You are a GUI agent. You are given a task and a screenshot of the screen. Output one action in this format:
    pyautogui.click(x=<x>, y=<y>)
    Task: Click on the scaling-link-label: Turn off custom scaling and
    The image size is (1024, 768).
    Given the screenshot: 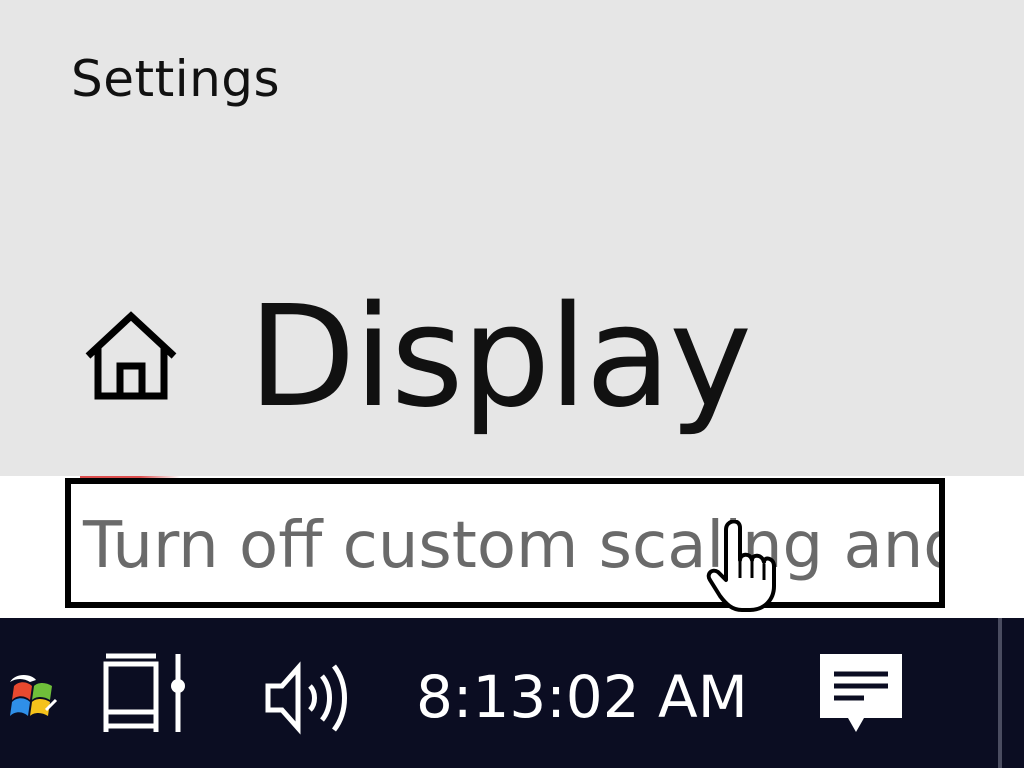 What is the action you would take?
    pyautogui.click(x=514, y=546)
    